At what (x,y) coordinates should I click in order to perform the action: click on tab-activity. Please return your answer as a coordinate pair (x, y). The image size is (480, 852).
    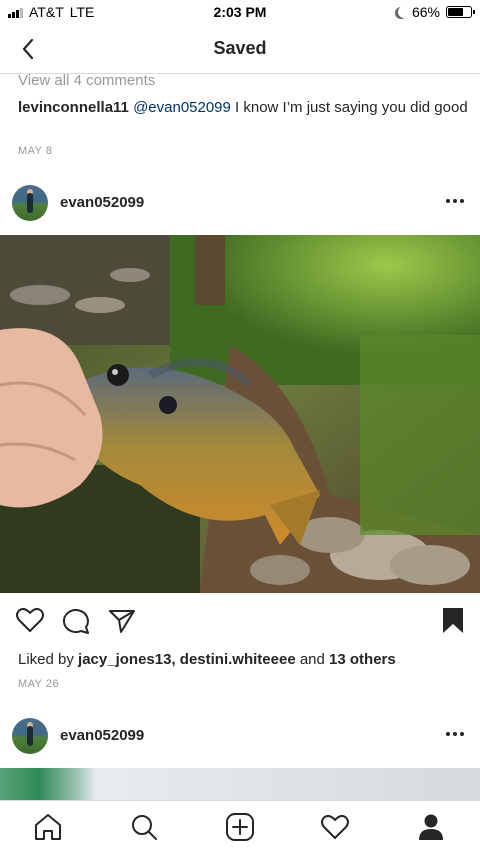
    Looking at the image, I should click on (335, 827).